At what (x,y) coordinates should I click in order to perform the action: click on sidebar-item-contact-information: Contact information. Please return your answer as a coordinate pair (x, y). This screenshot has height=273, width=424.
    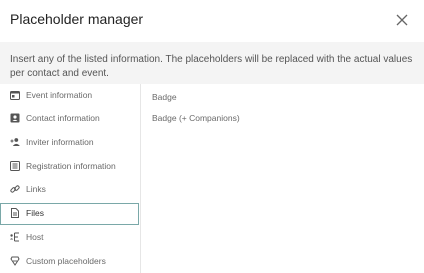
    Looking at the image, I should click on (69, 118).